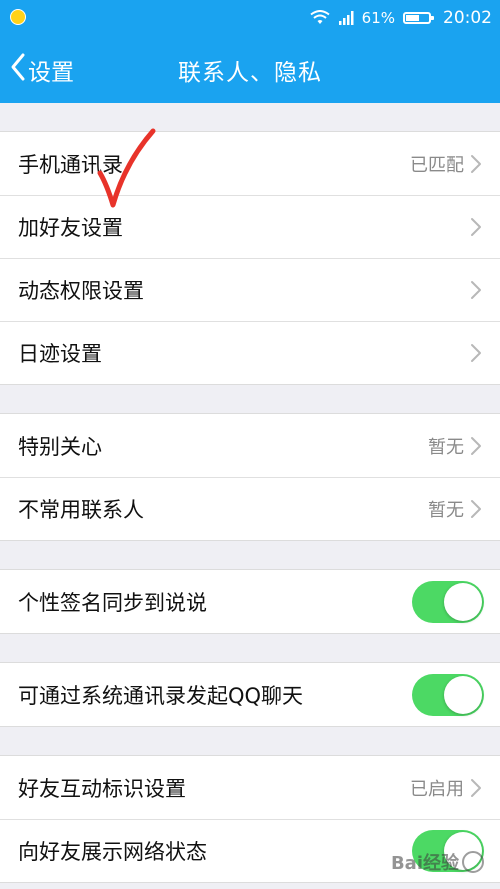 Image resolution: width=500 pixels, height=889 pixels. What do you see at coordinates (250, 226) in the screenshot?
I see `settings-row: 加好友设置` at bounding box center [250, 226].